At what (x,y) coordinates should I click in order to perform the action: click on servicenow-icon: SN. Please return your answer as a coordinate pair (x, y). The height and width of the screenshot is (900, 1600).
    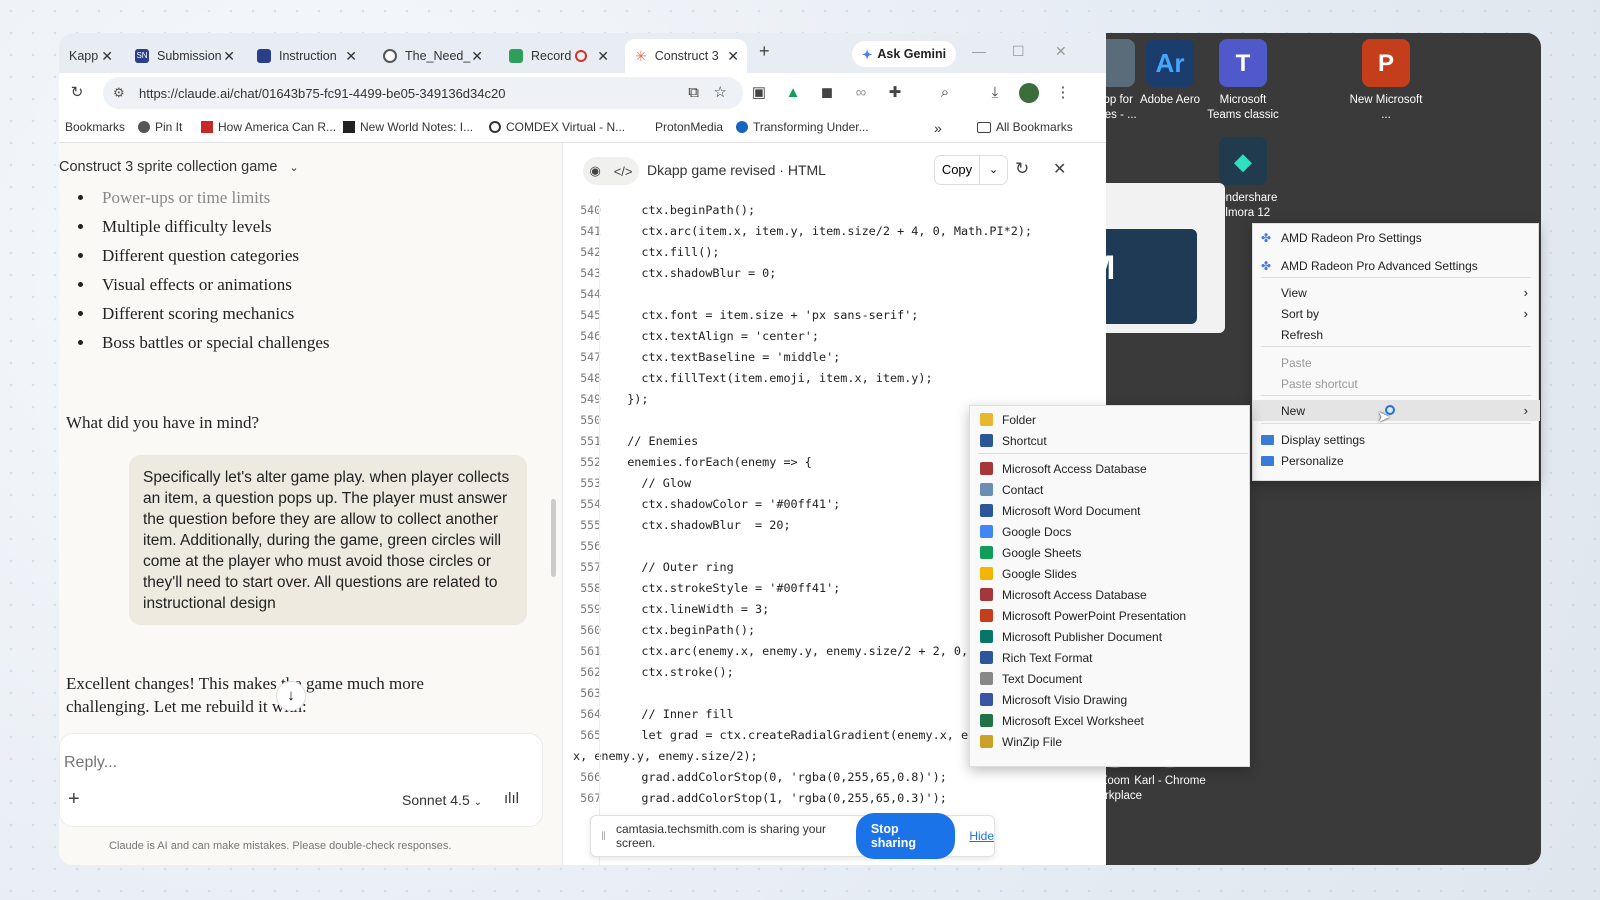
    Looking at the image, I should click on (142, 56).